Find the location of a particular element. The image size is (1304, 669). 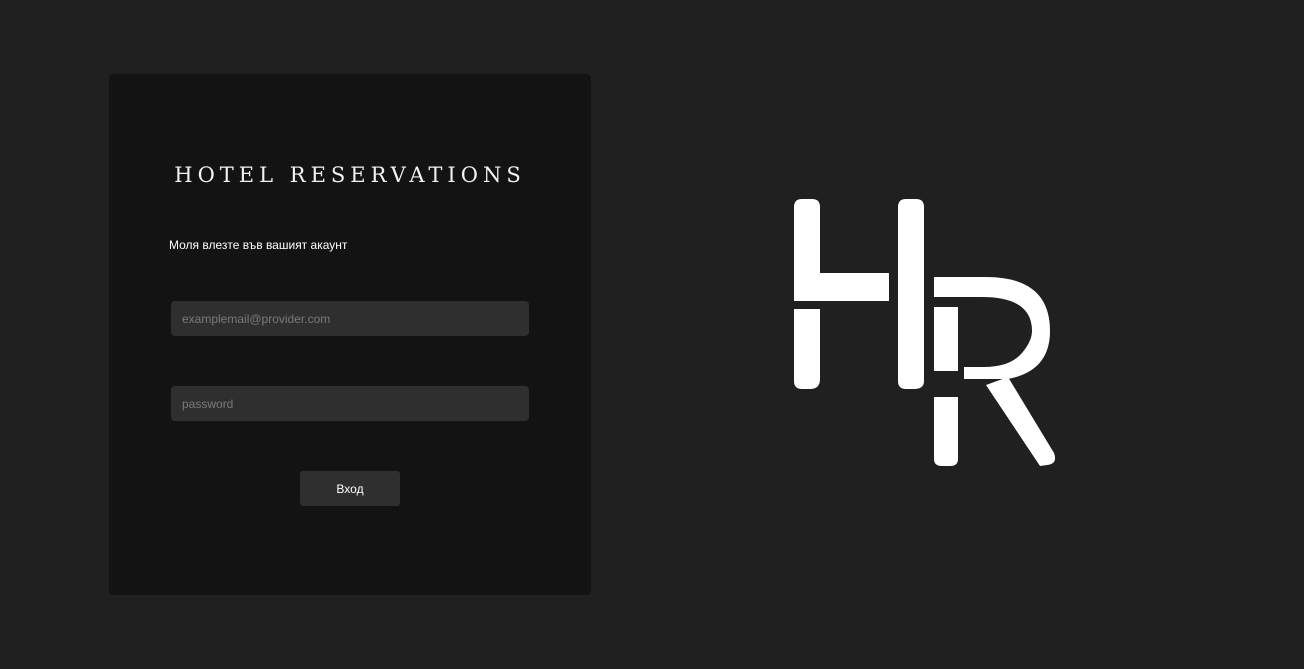

page-title: HOTEL RESERVATIONS is located at coordinates (350, 175).